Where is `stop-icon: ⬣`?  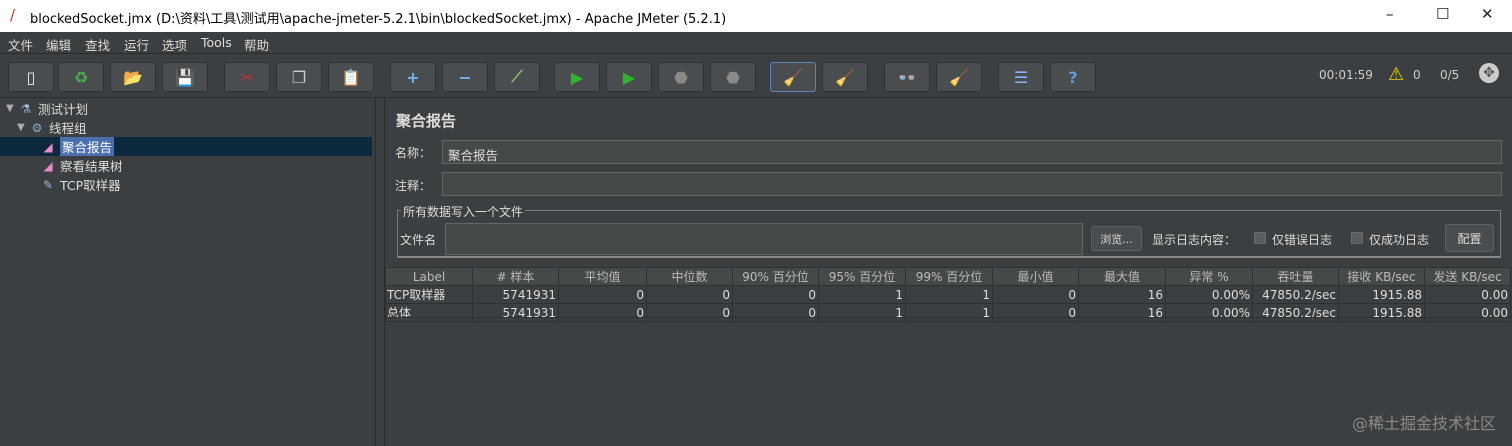
stop-icon: ⬣ is located at coordinates (681, 77).